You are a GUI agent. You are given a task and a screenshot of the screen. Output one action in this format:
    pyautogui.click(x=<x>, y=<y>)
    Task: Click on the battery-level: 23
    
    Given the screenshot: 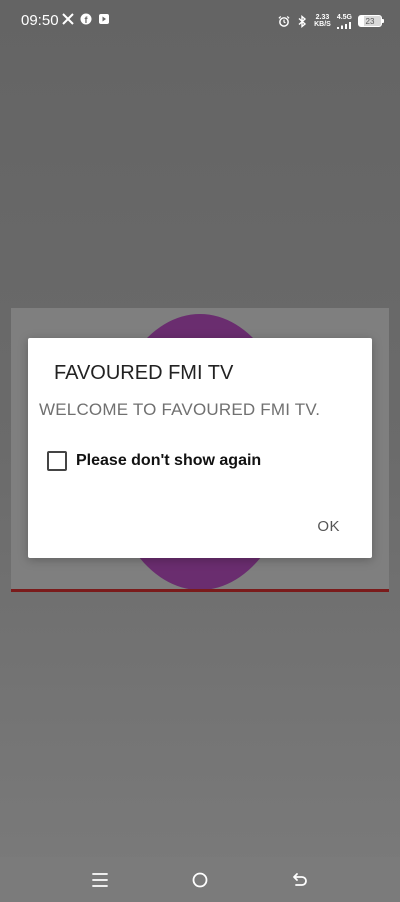 What is the action you would take?
    pyautogui.click(x=370, y=21)
    